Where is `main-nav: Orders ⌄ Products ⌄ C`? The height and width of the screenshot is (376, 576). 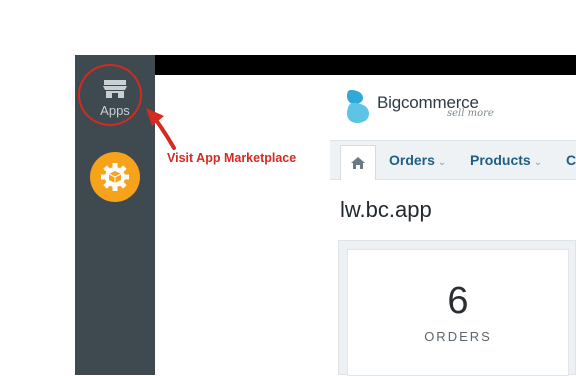 main-nav: Orders ⌄ Products ⌄ C is located at coordinates (453, 160).